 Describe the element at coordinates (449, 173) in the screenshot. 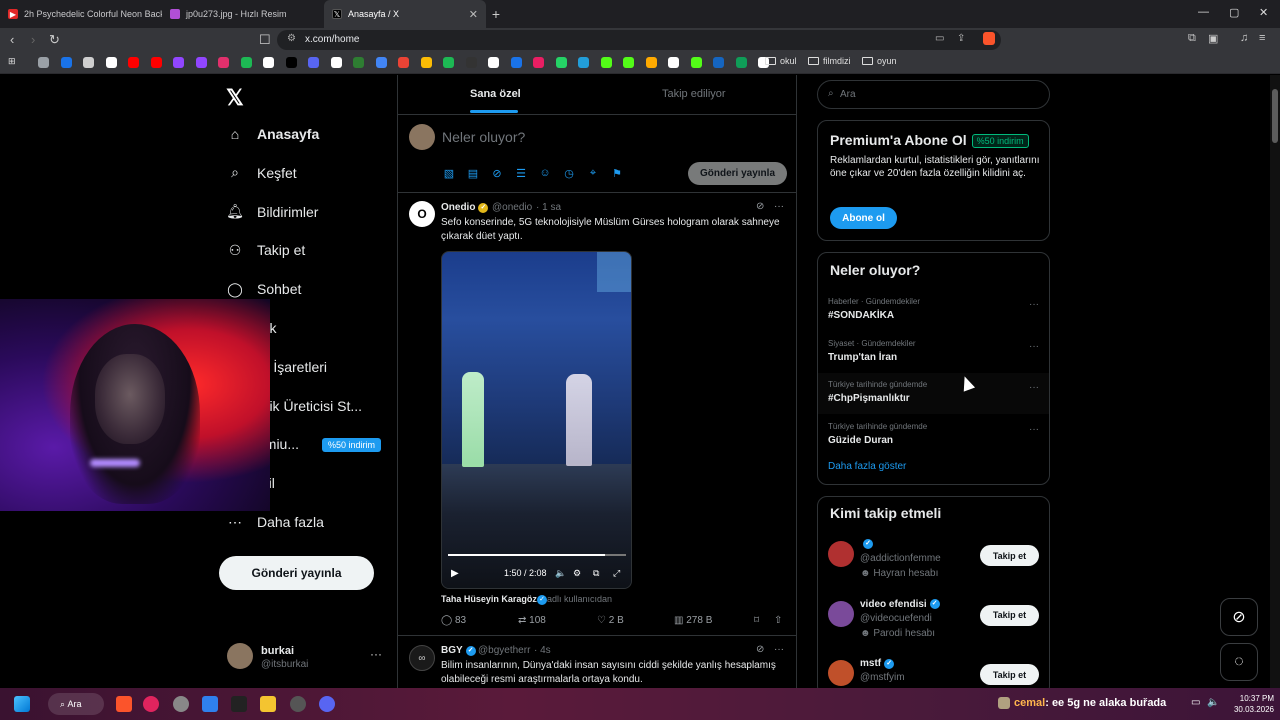

I see `image-icon: ▧` at that location.